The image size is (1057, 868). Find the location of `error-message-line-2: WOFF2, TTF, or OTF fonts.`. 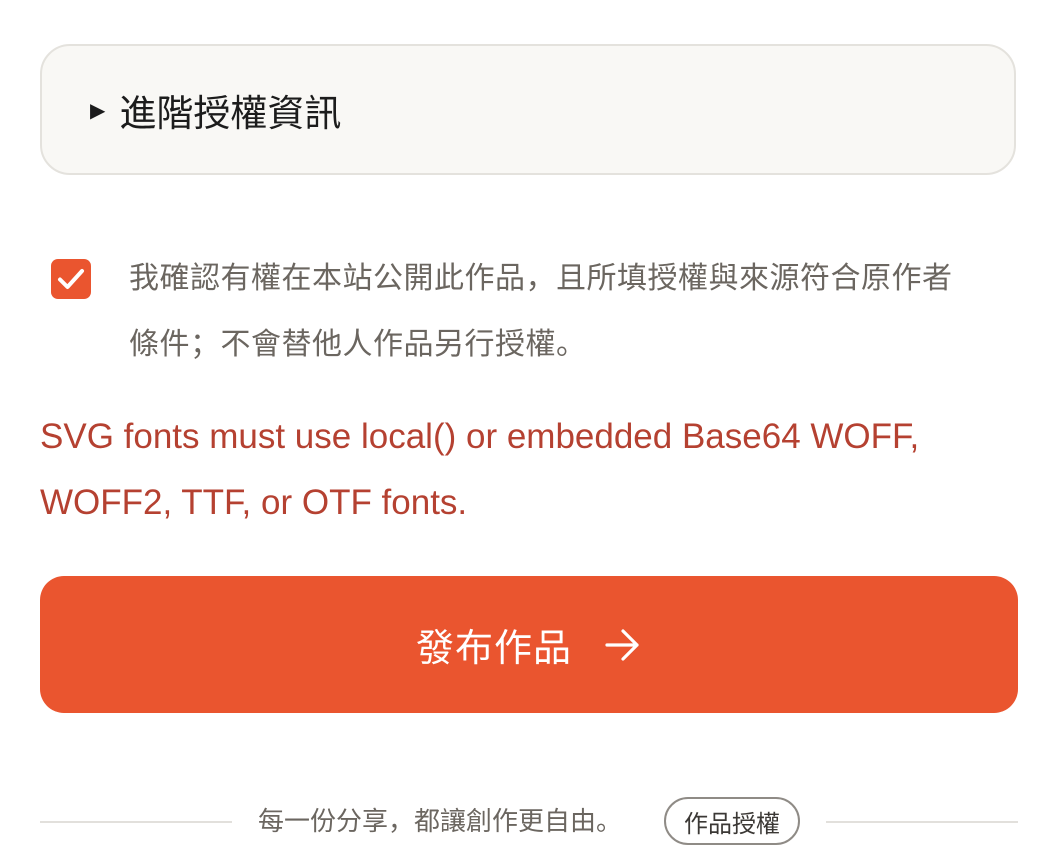

error-message-line-2: WOFF2, TTF, or OTF fonts. is located at coordinates (254, 502).